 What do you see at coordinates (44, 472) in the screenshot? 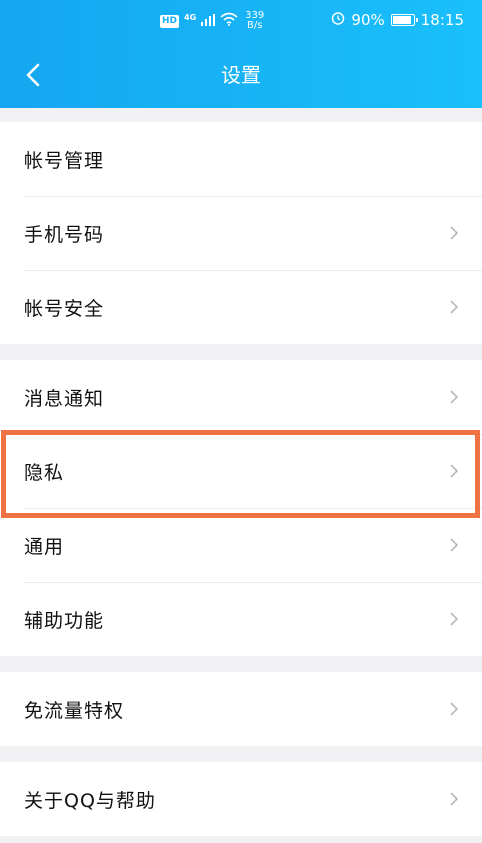
I see `item-label: 隐私` at bounding box center [44, 472].